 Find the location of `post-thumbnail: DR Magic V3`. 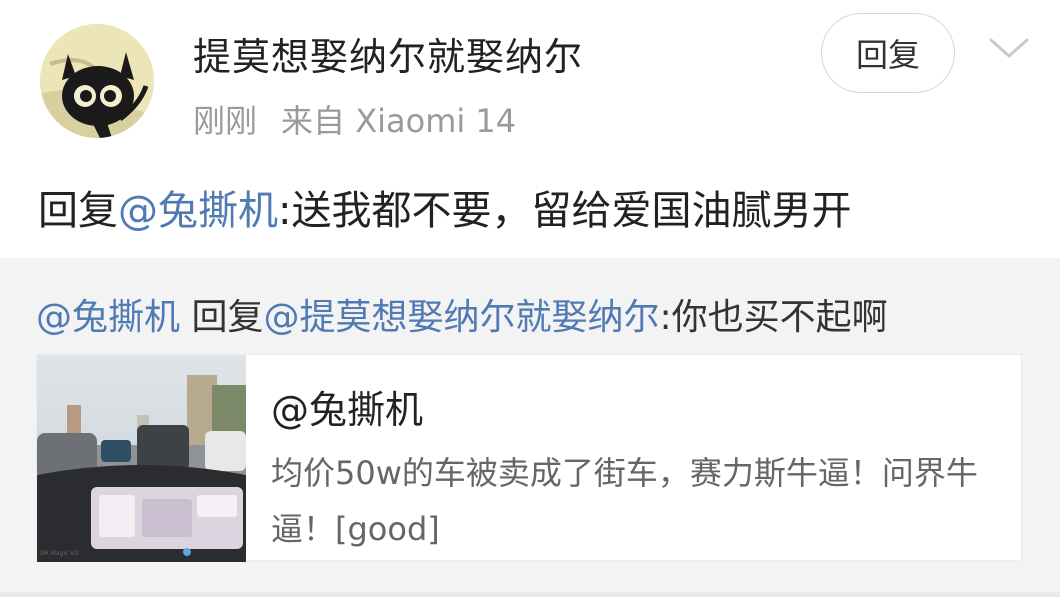

post-thumbnail: DR Magic V3 is located at coordinates (141, 458).